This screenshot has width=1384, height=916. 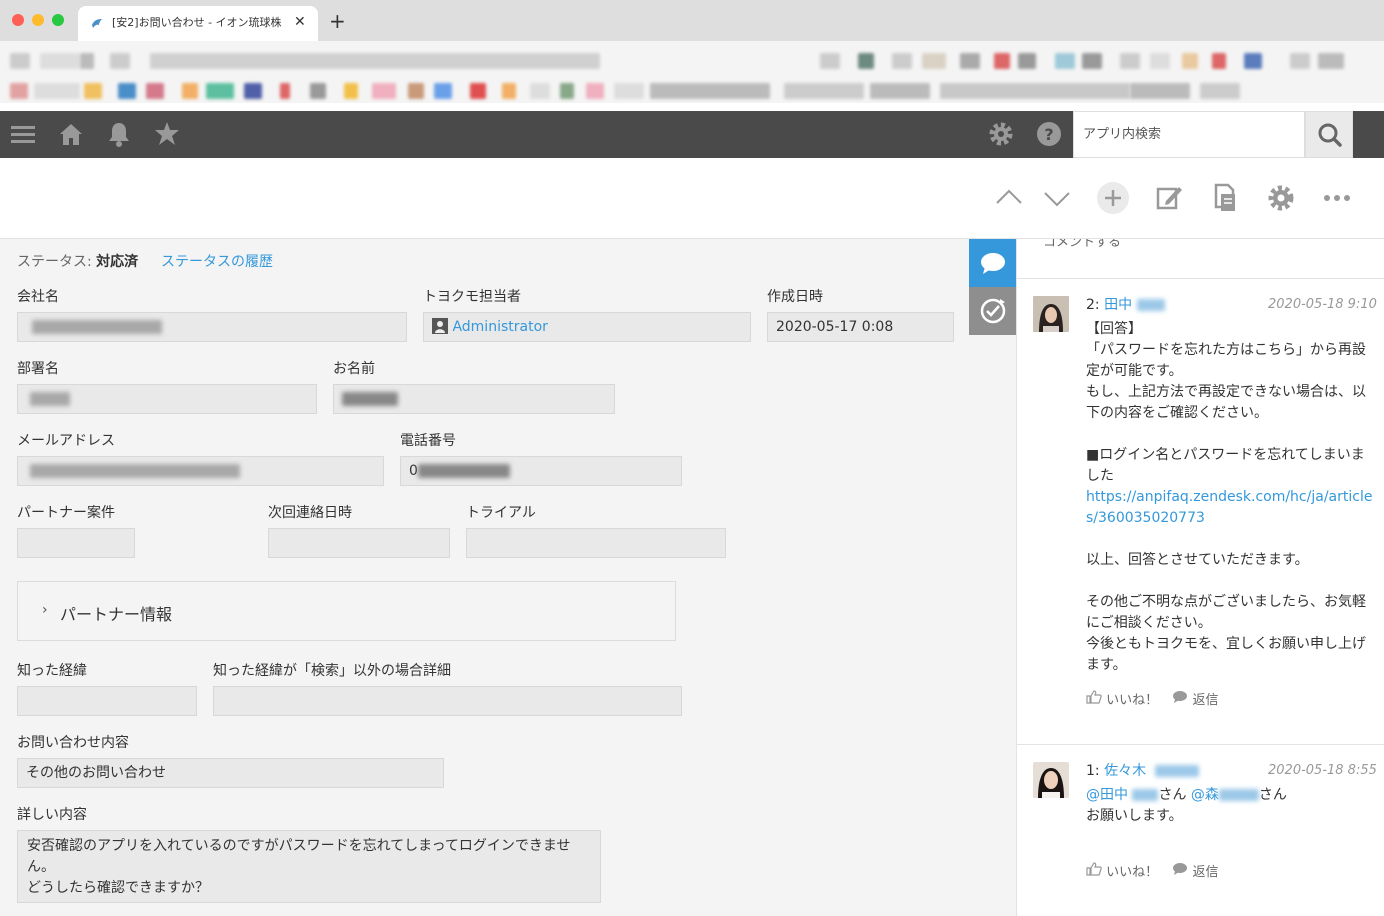 I want to click on add-record-button, so click(x=1113, y=198).